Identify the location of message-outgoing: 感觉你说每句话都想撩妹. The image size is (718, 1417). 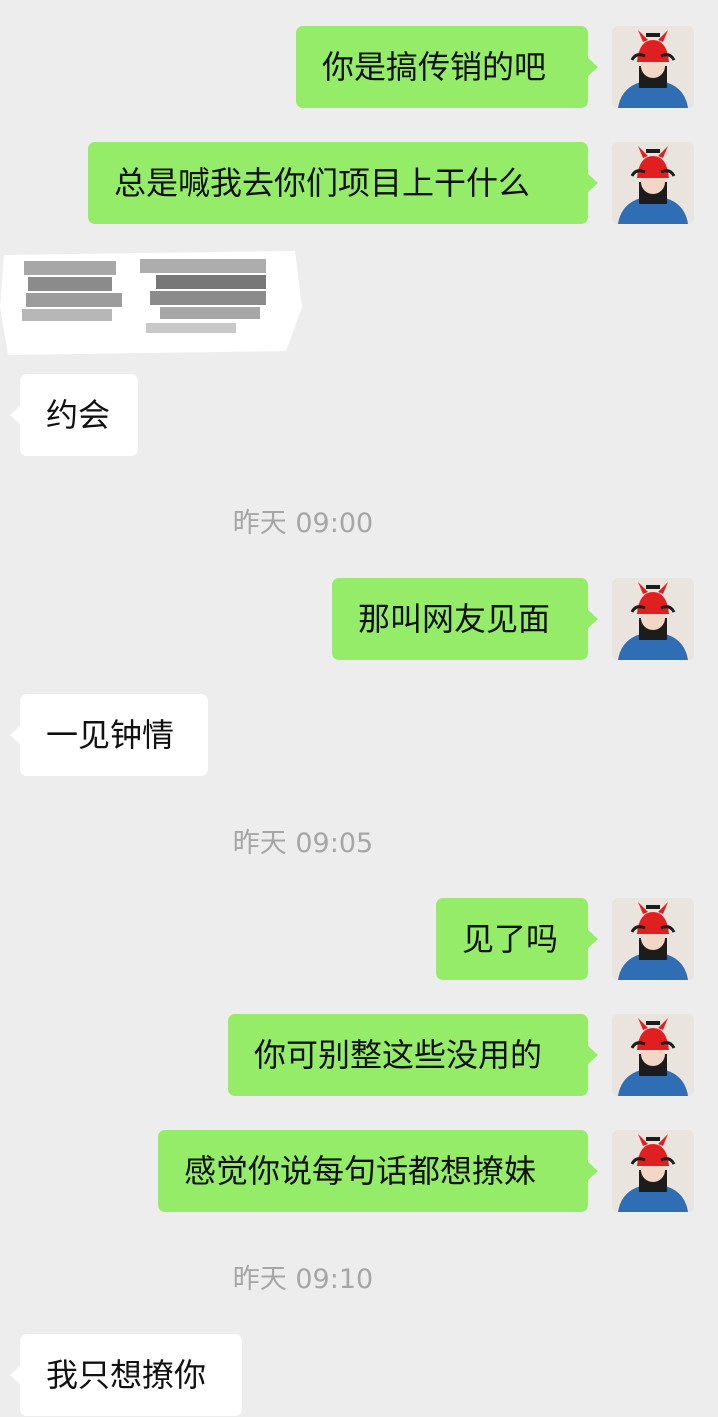
(359, 1171).